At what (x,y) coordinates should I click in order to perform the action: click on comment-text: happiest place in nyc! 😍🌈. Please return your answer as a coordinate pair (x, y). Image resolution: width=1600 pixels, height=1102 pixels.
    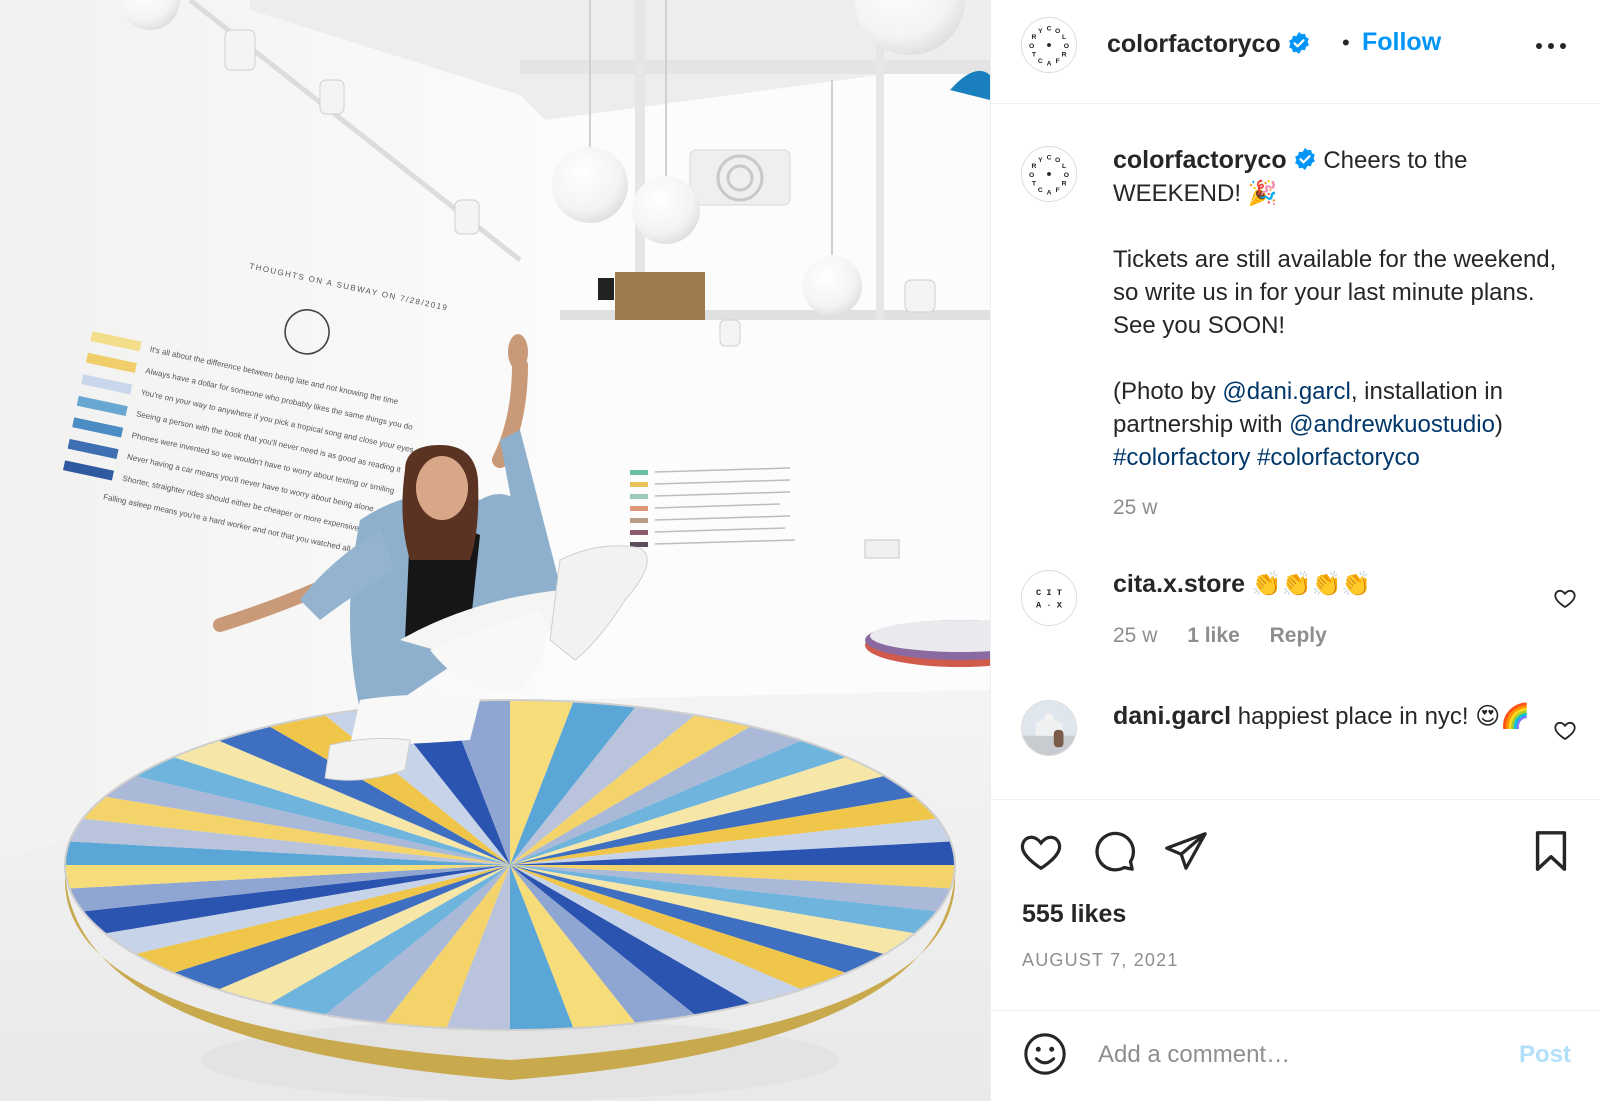
    Looking at the image, I should click on (1384, 716).